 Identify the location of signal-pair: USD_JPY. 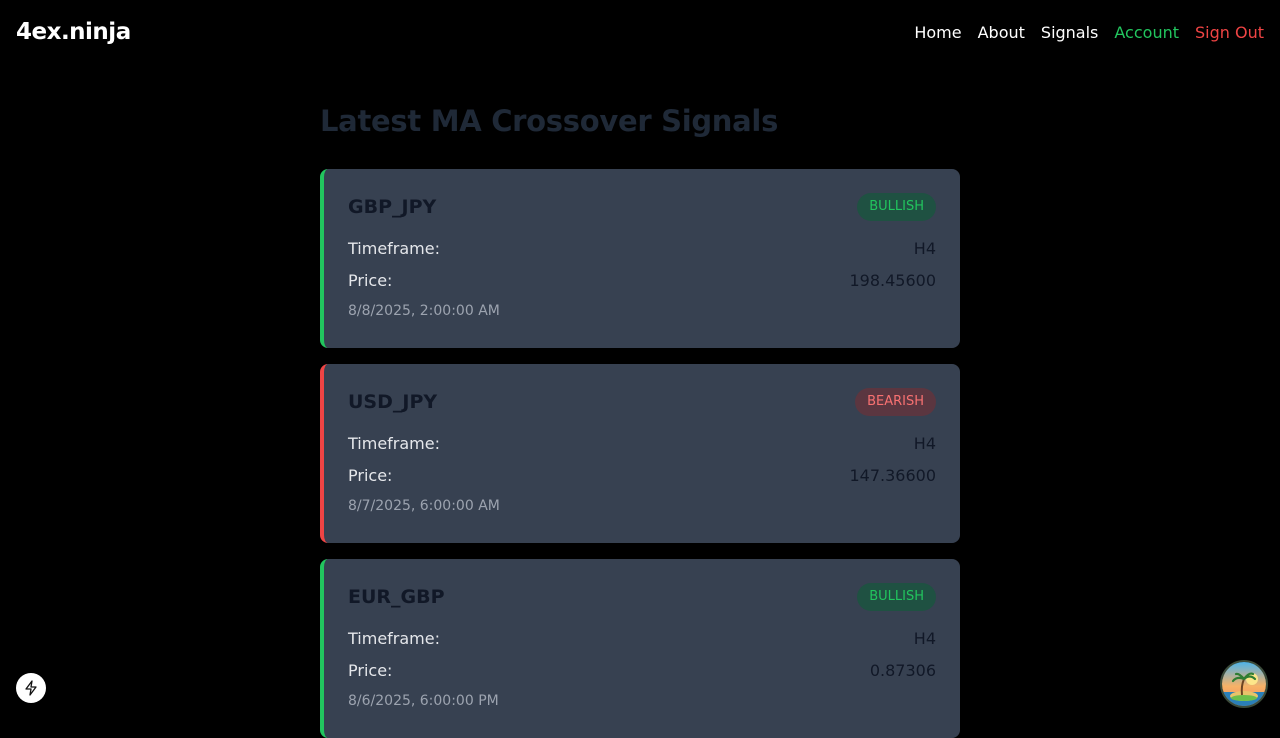
(393, 402).